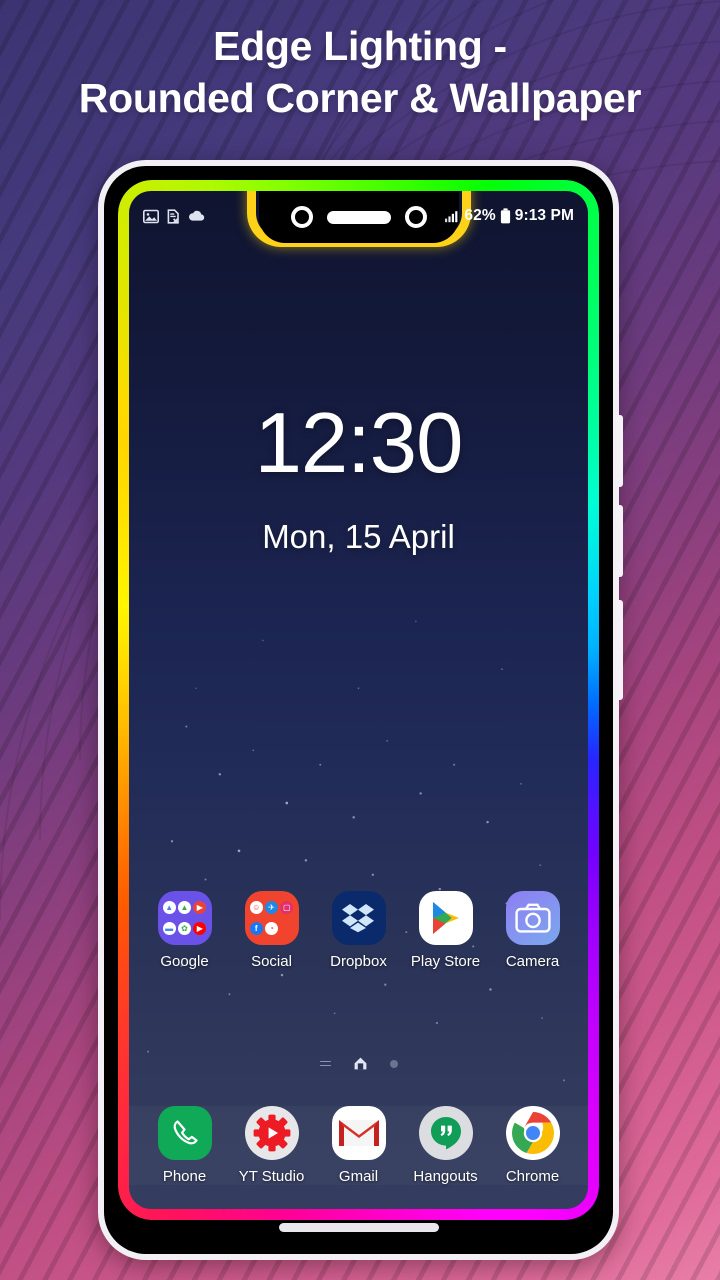  I want to click on folder-mini-icon: ✈, so click(271, 907).